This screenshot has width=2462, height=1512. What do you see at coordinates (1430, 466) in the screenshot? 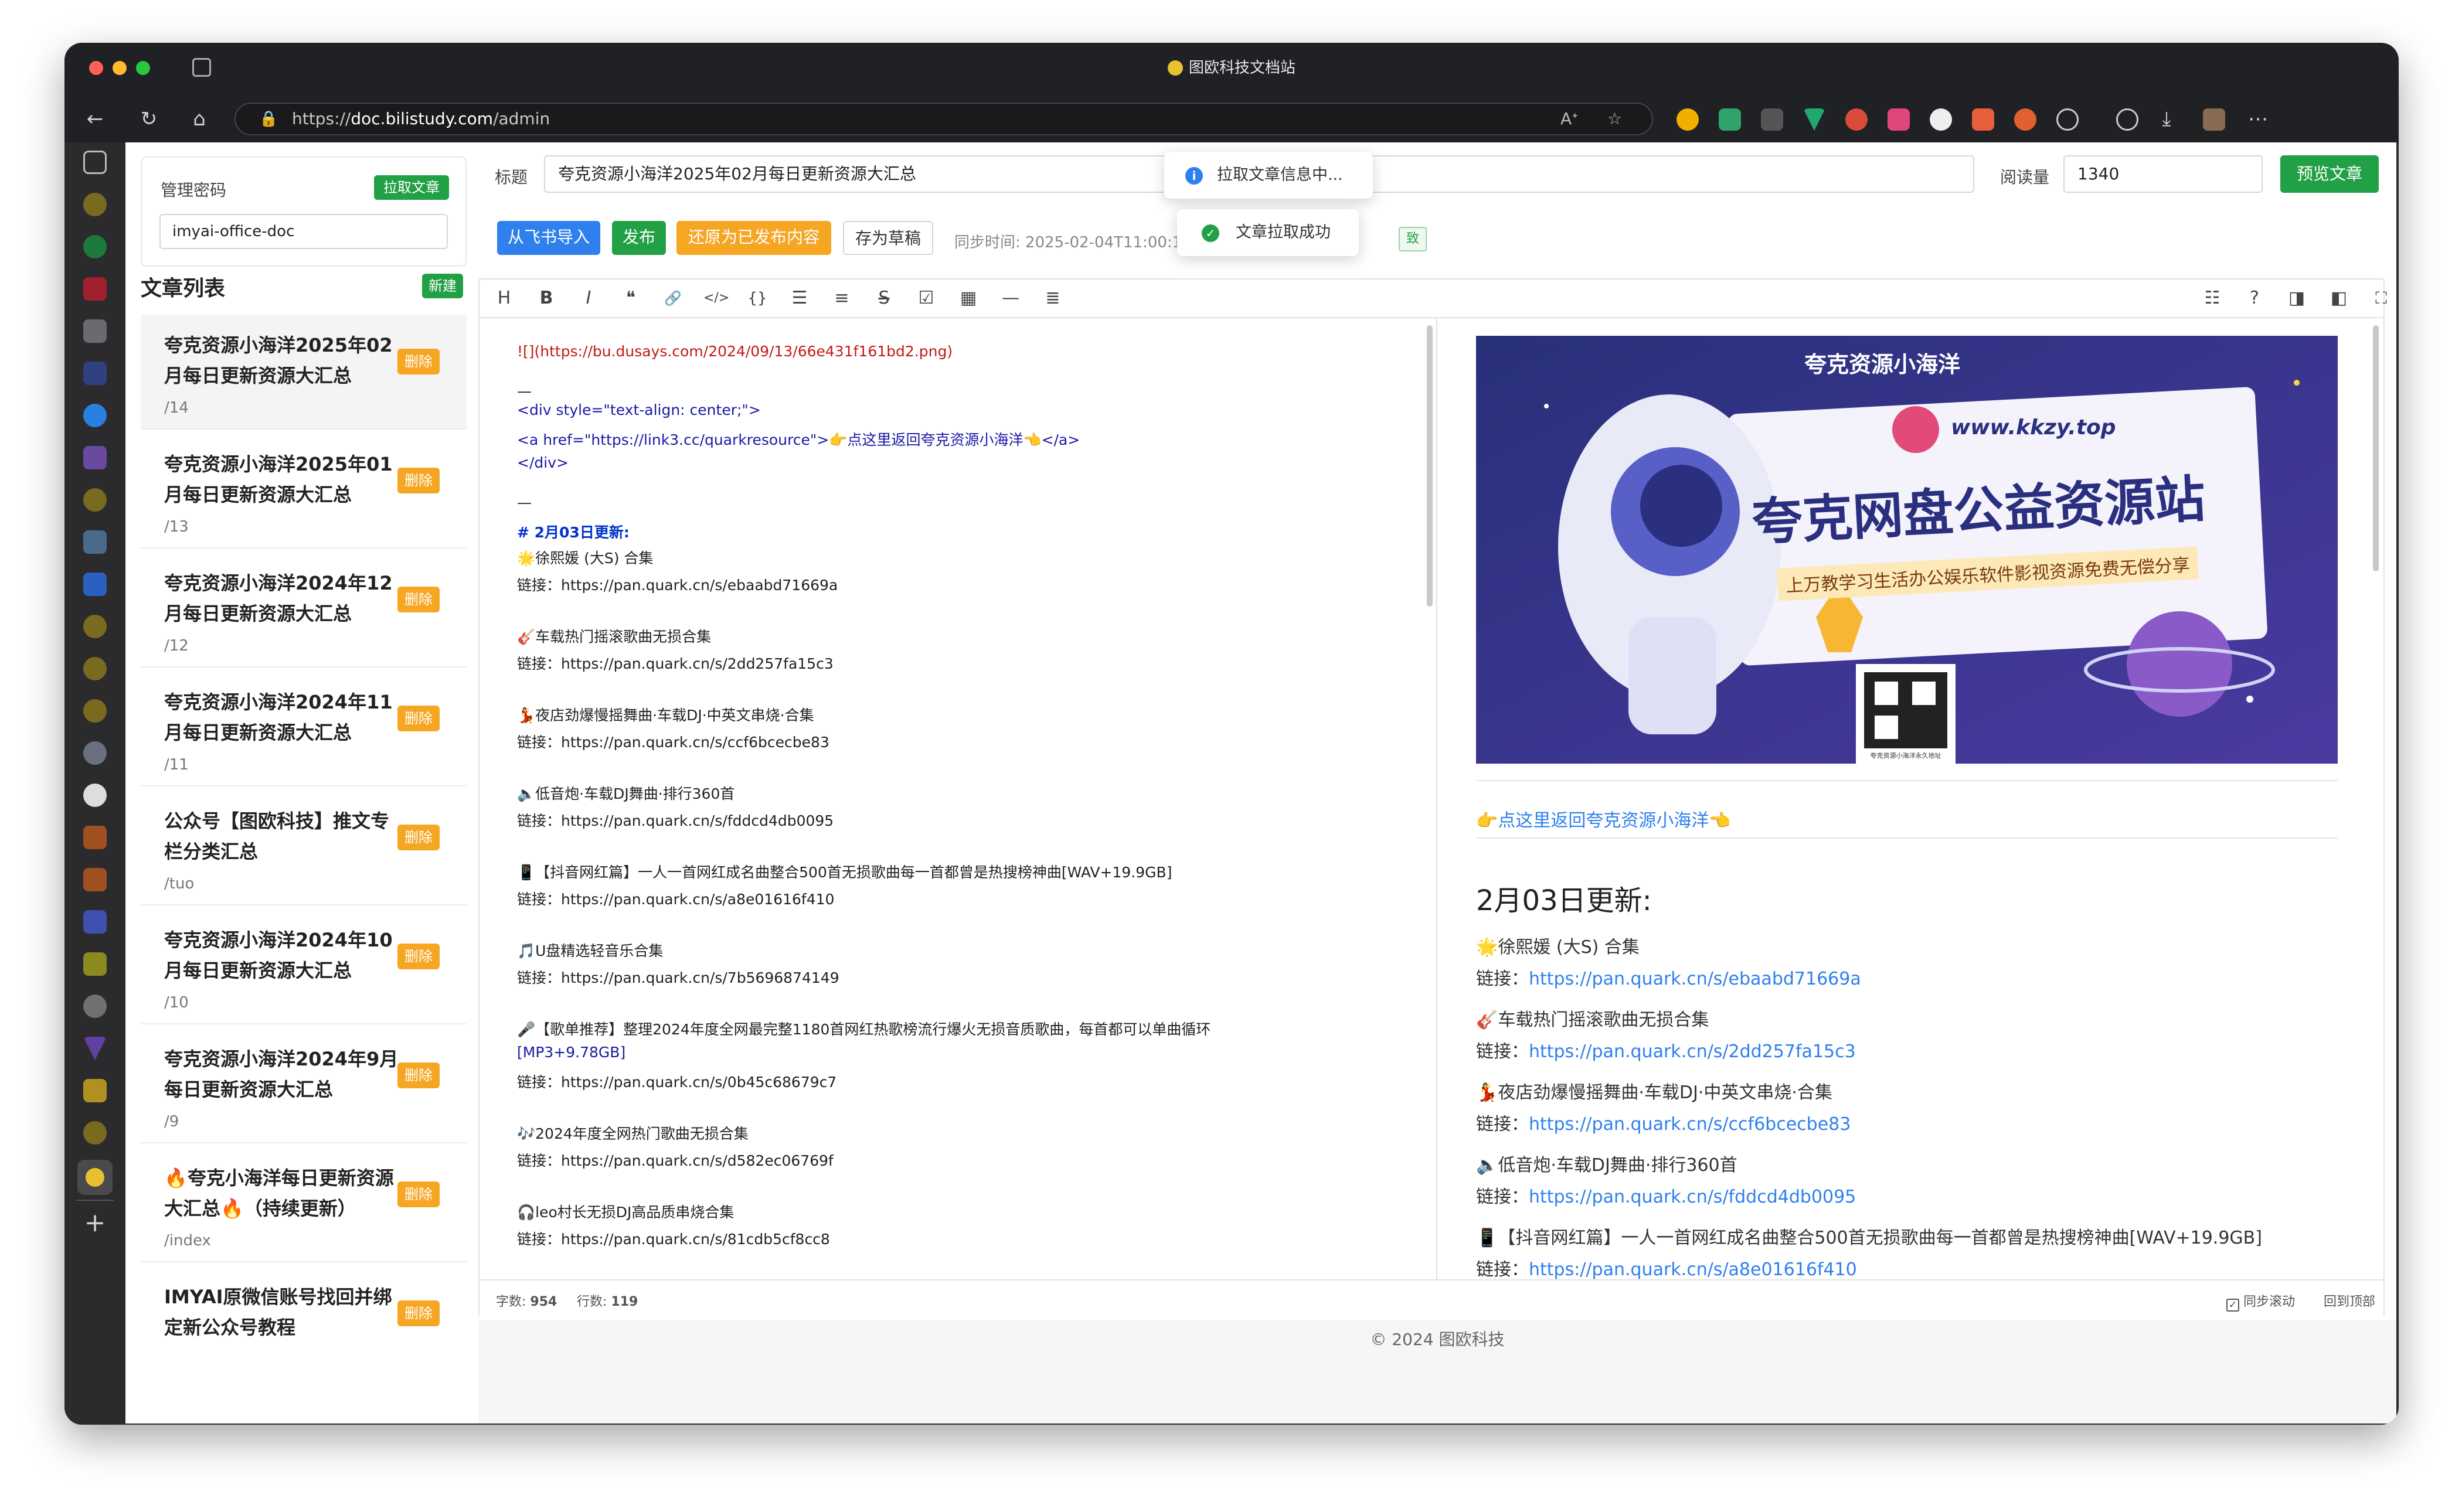
I see `source-scrollbar` at bounding box center [1430, 466].